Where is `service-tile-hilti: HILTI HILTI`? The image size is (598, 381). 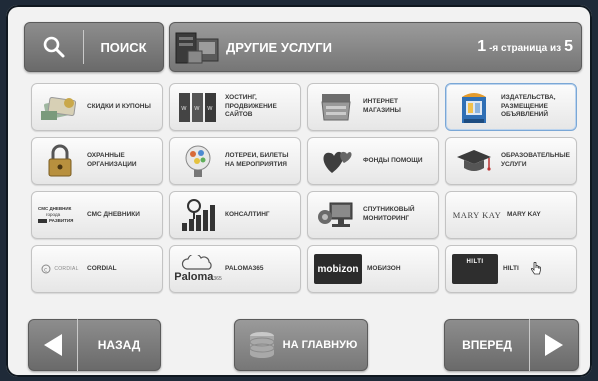 service-tile-hilti: HILTI HILTI is located at coordinates (511, 269).